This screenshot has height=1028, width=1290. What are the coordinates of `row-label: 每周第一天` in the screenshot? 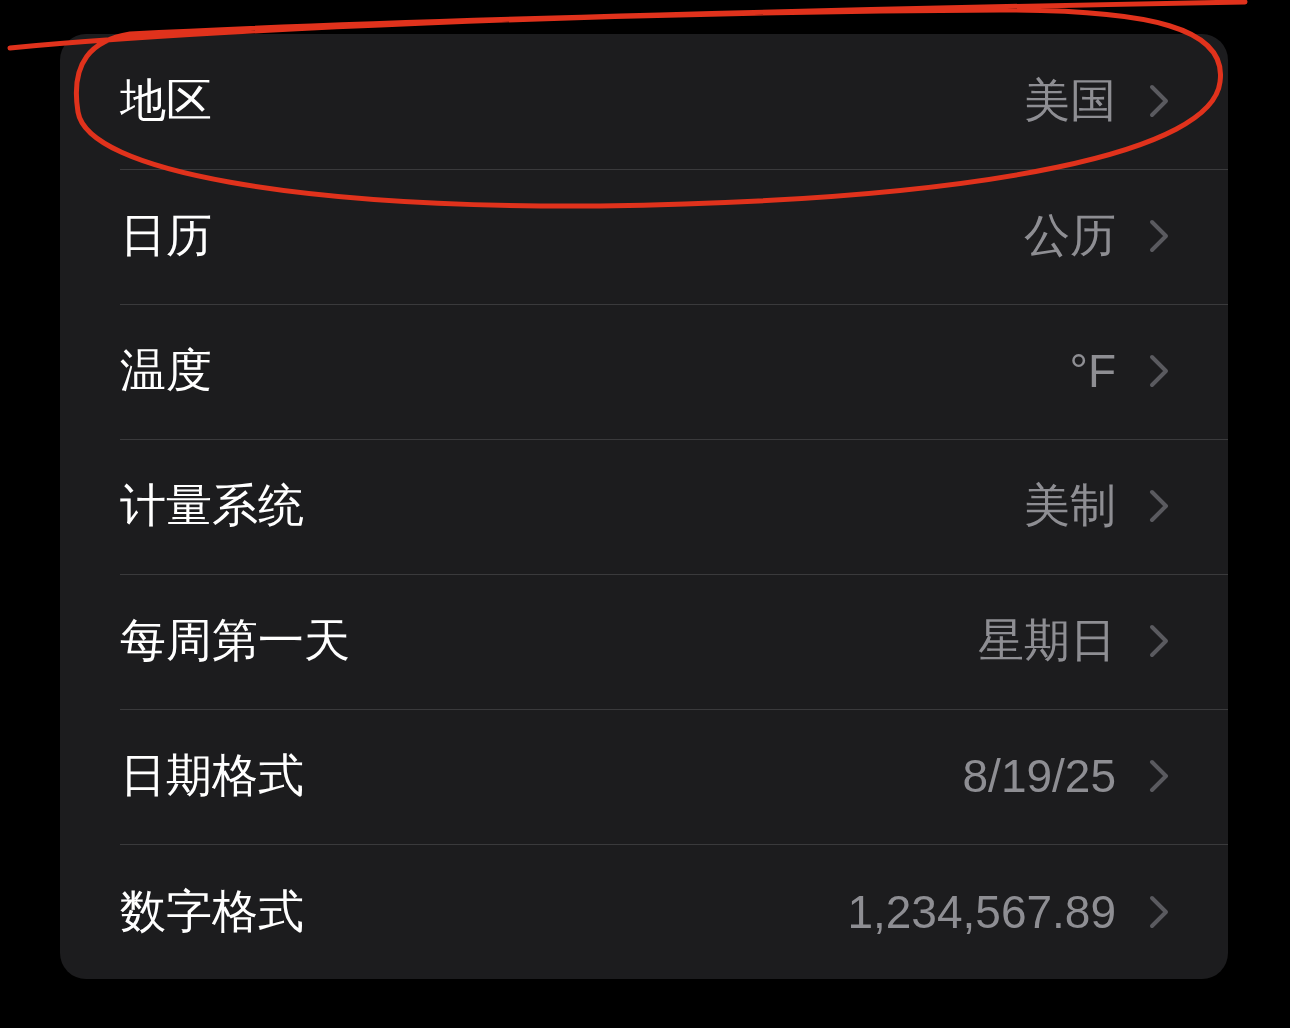 It's located at (235, 640).